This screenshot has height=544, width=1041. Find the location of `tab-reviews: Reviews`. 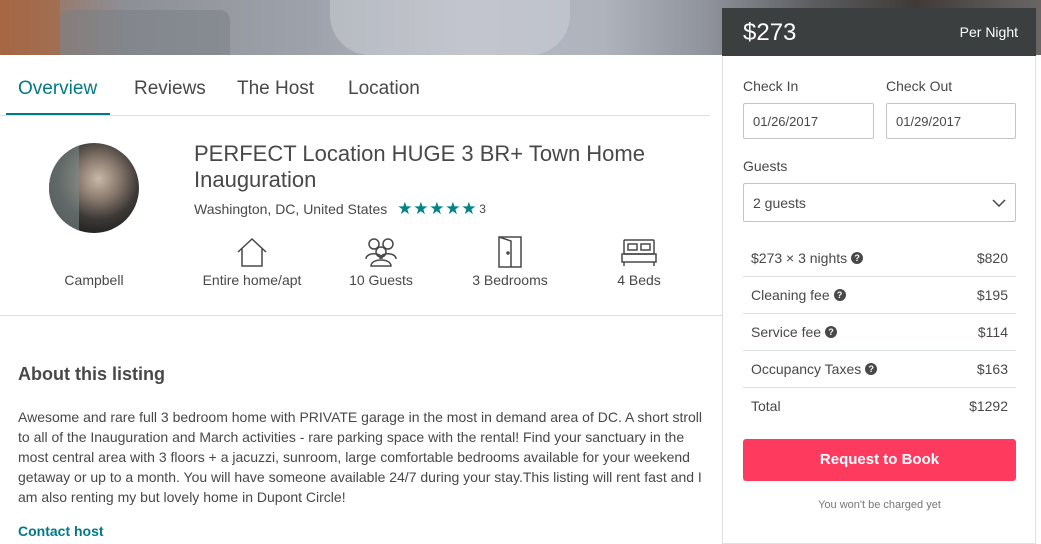

tab-reviews: Reviews is located at coordinates (170, 89).